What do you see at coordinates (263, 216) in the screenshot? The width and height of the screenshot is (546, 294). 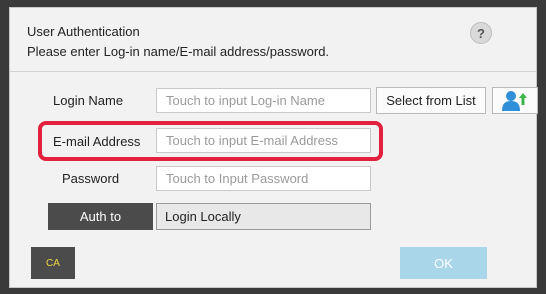 I see `auth-to-value: Login Locally` at bounding box center [263, 216].